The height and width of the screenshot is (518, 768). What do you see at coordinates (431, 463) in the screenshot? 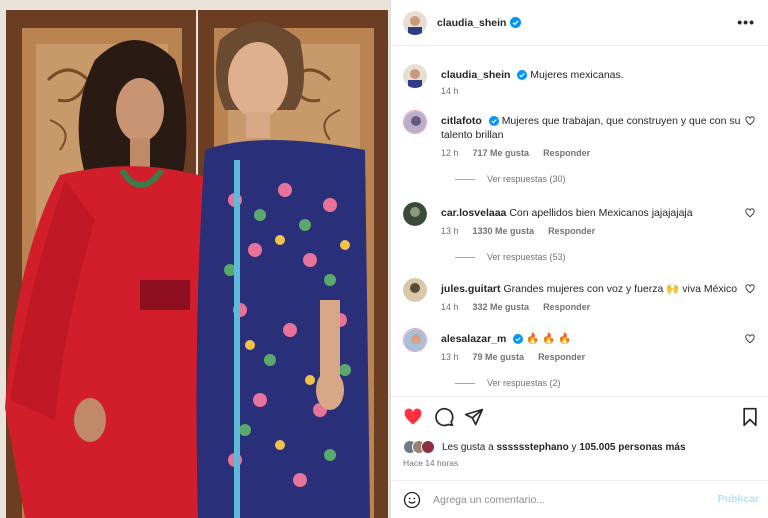
I see `post-timestamp: Hace 14 horas` at bounding box center [431, 463].